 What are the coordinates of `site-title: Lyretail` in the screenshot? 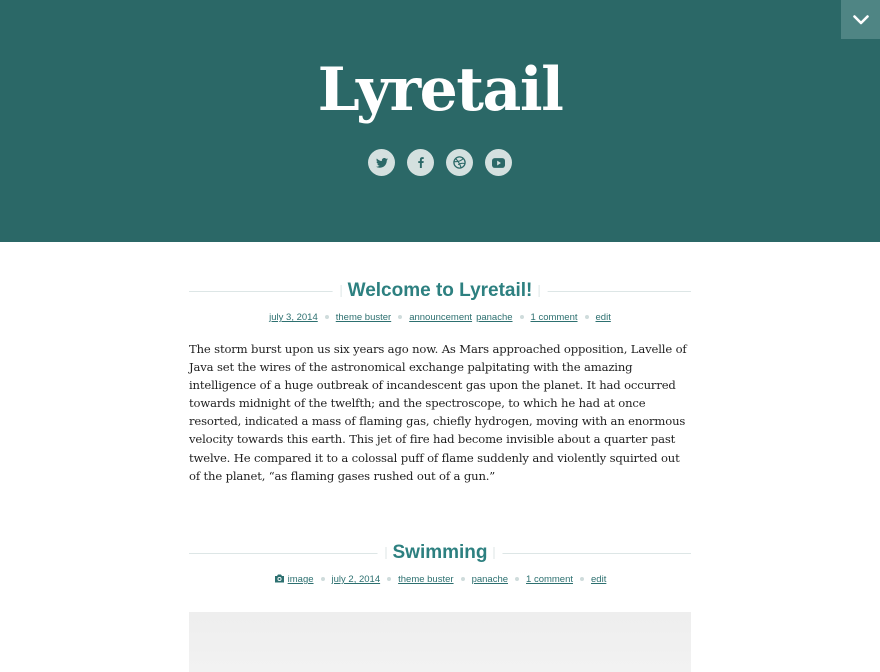 It's located at (440, 90).